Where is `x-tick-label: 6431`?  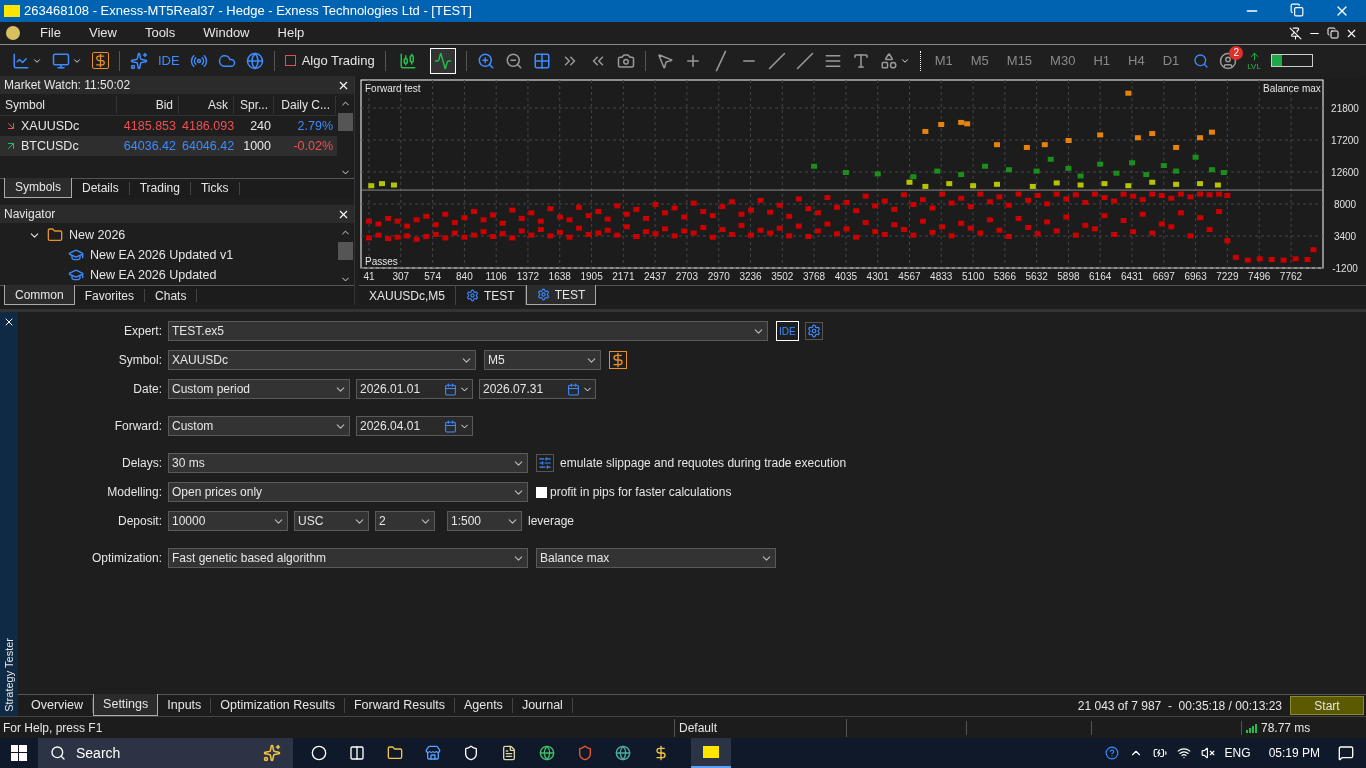 x-tick-label: 6431 is located at coordinates (1132, 276).